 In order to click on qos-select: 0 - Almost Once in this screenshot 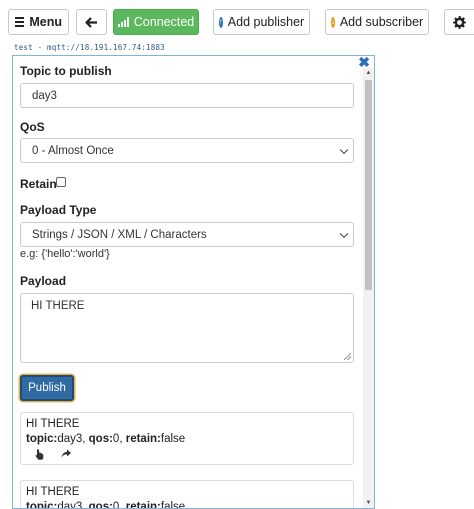, I will do `click(187, 150)`.